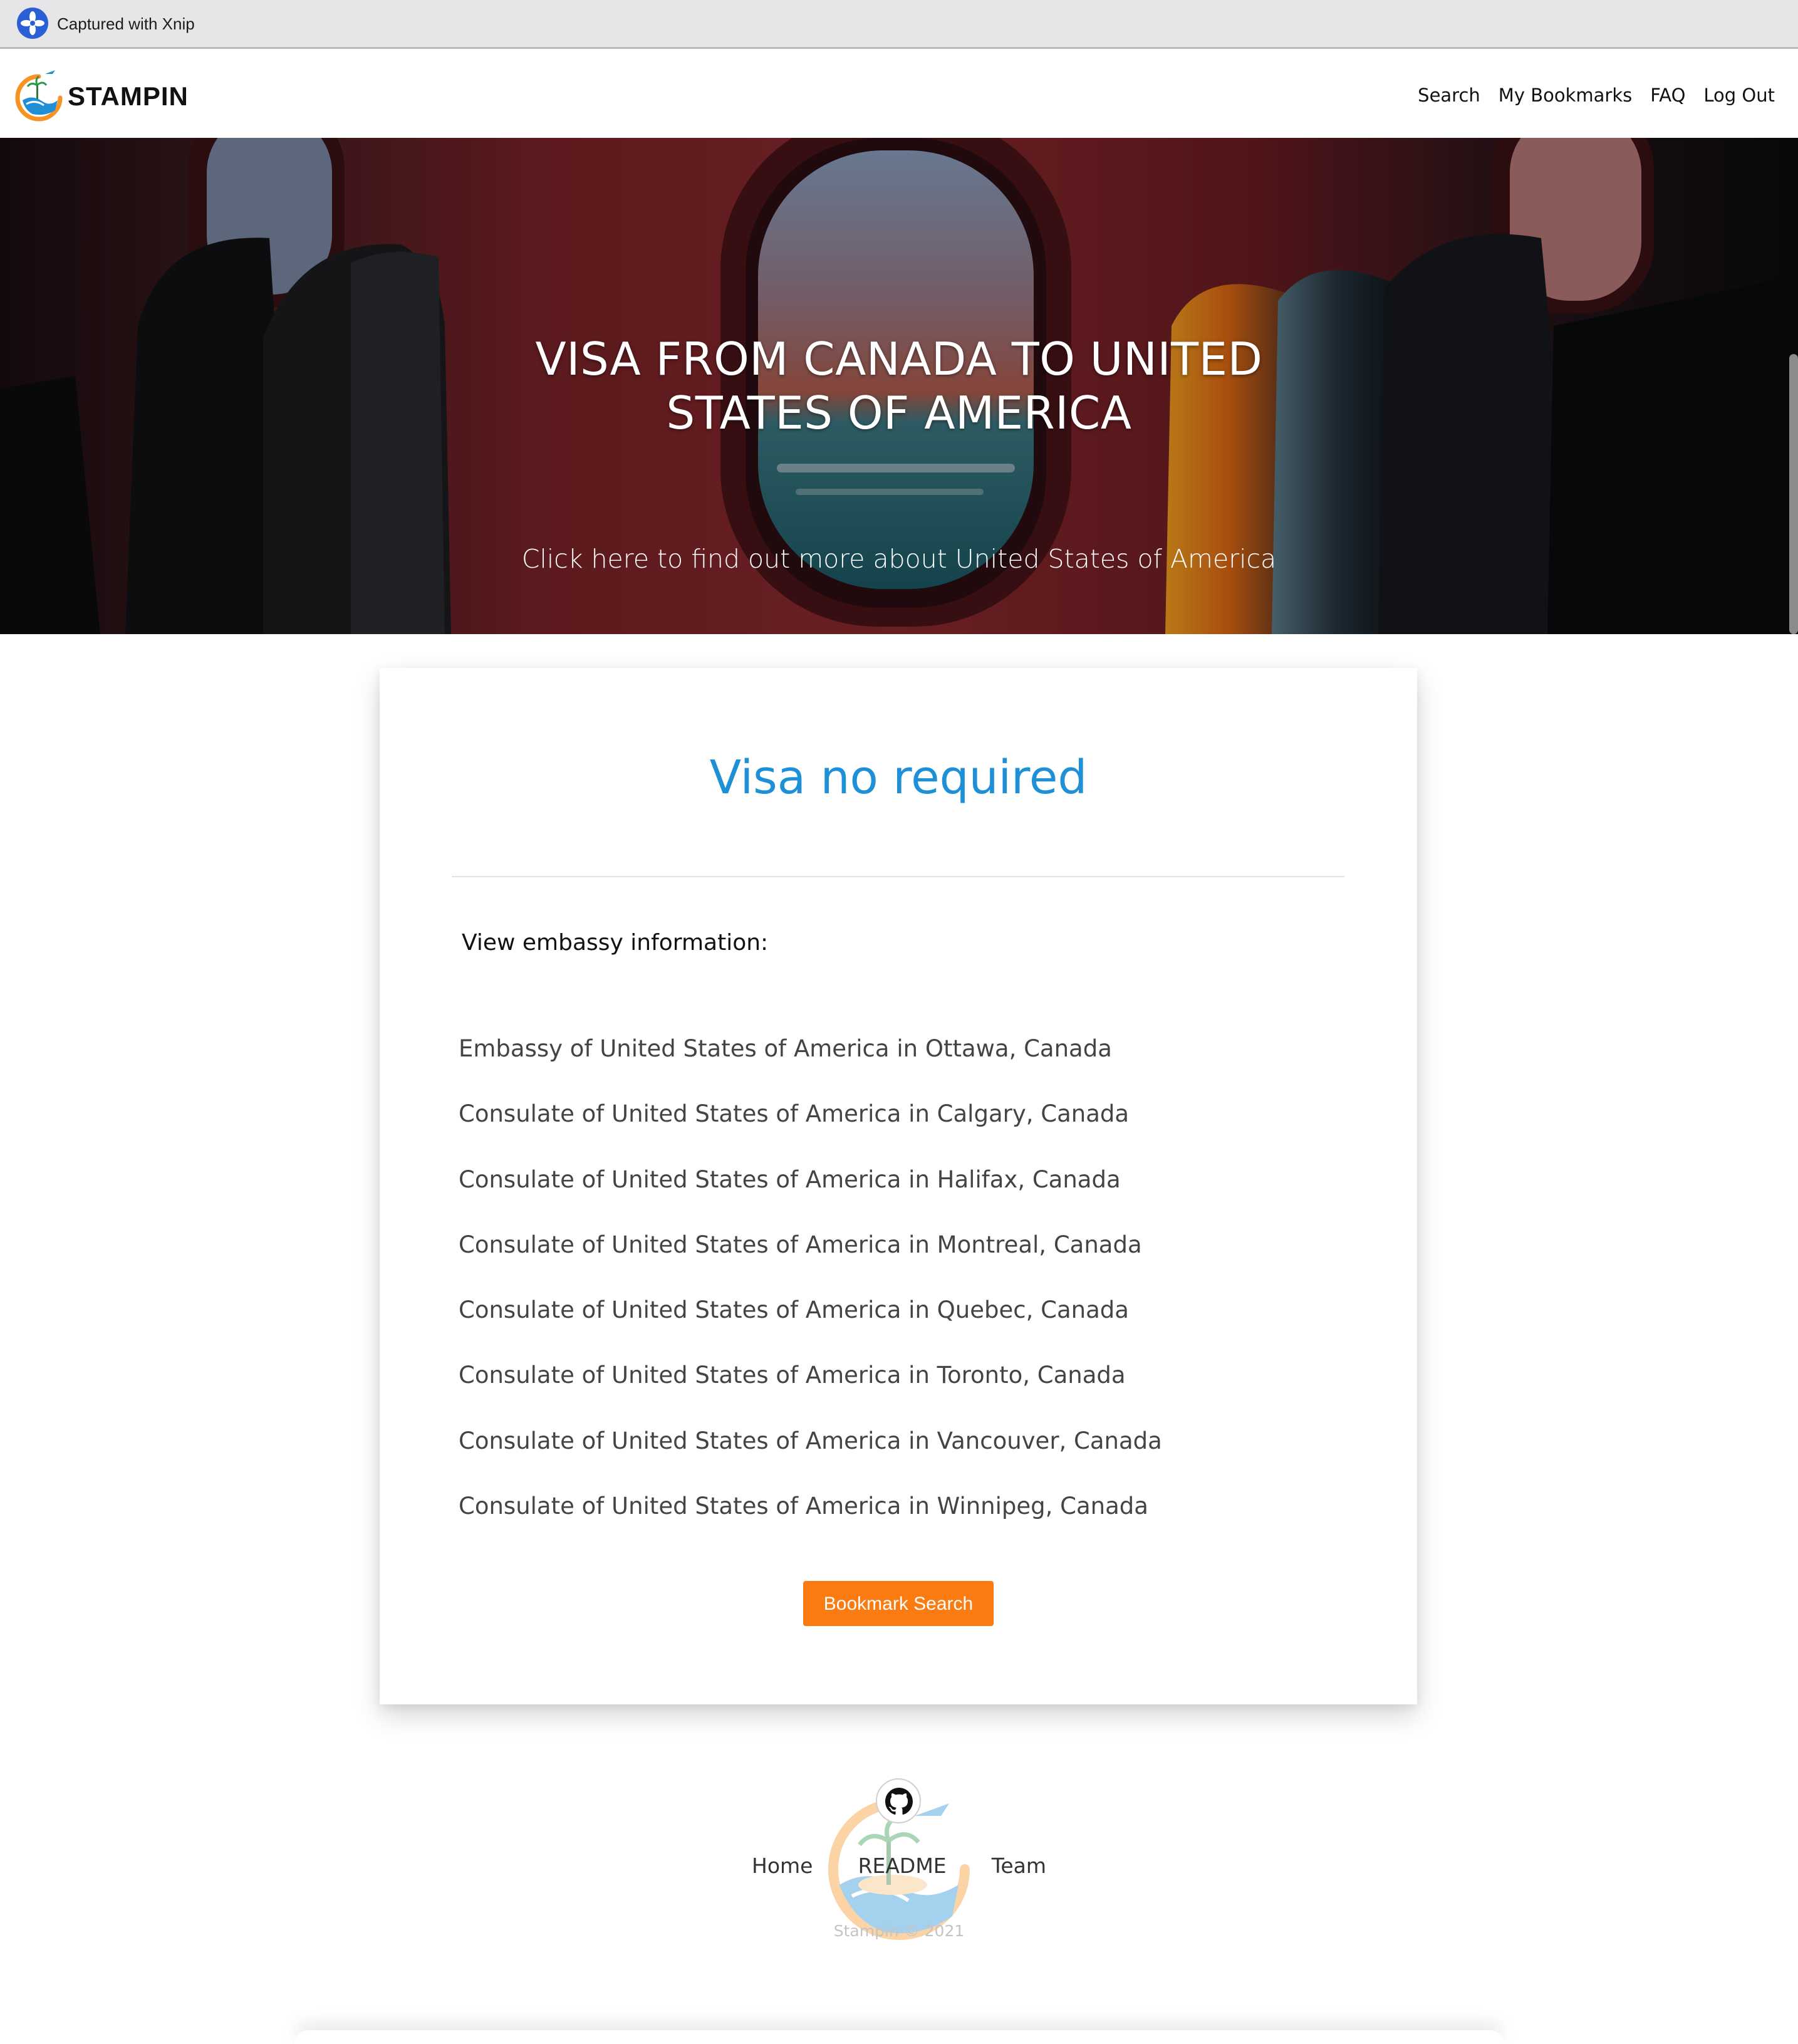 The height and width of the screenshot is (2044, 1798). I want to click on embassy-heading: View embassy information:, so click(615, 943).